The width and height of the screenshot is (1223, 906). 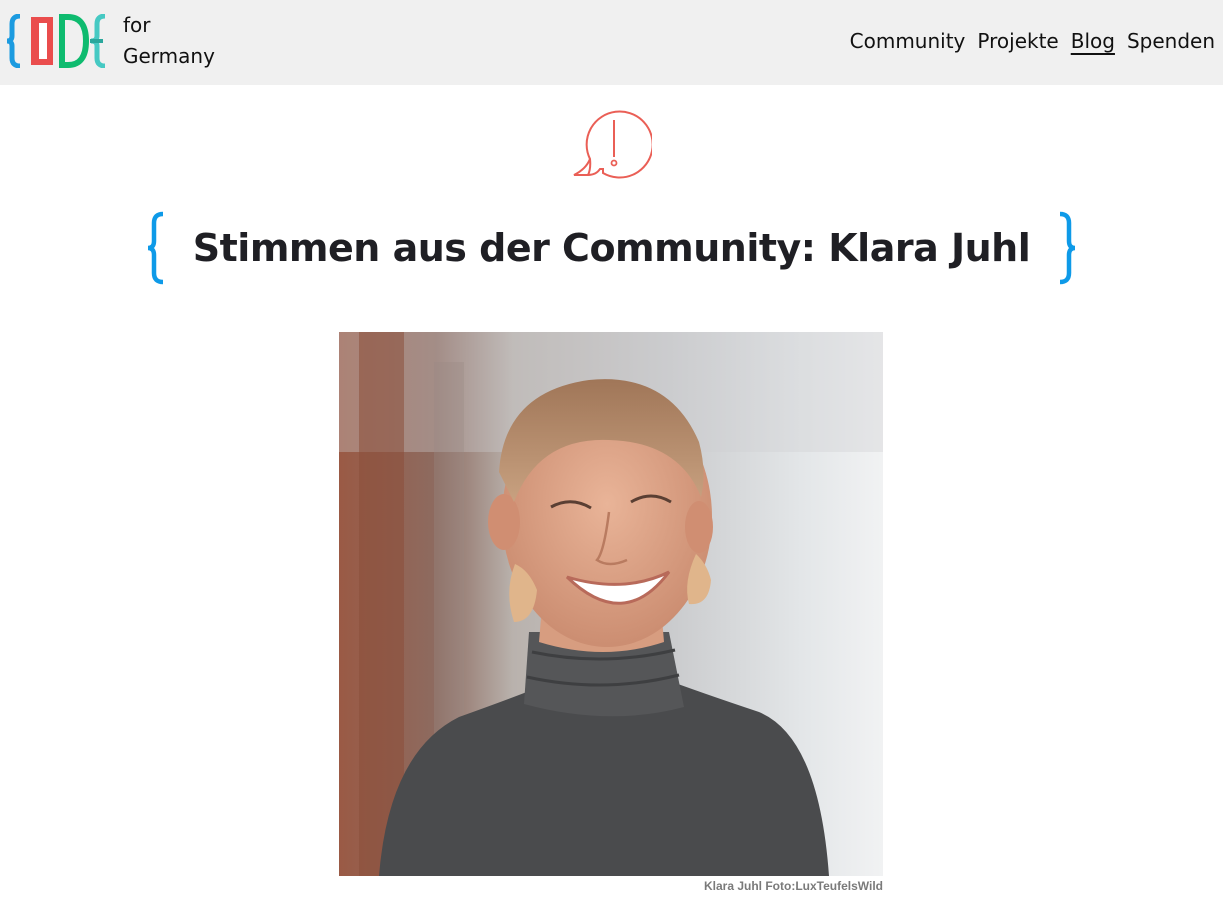 What do you see at coordinates (1171, 41) in the screenshot?
I see `nav-spenden: Spenden` at bounding box center [1171, 41].